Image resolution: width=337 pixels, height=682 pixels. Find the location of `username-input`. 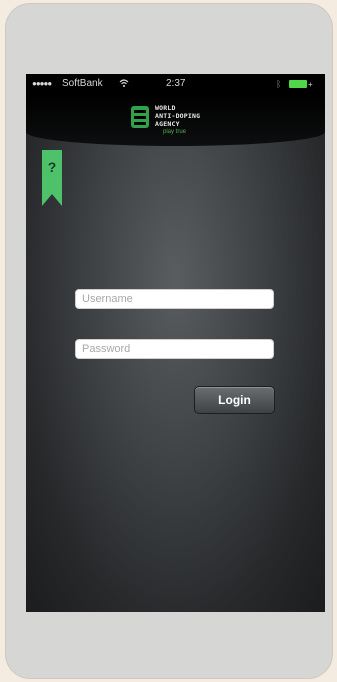

username-input is located at coordinates (174, 299).